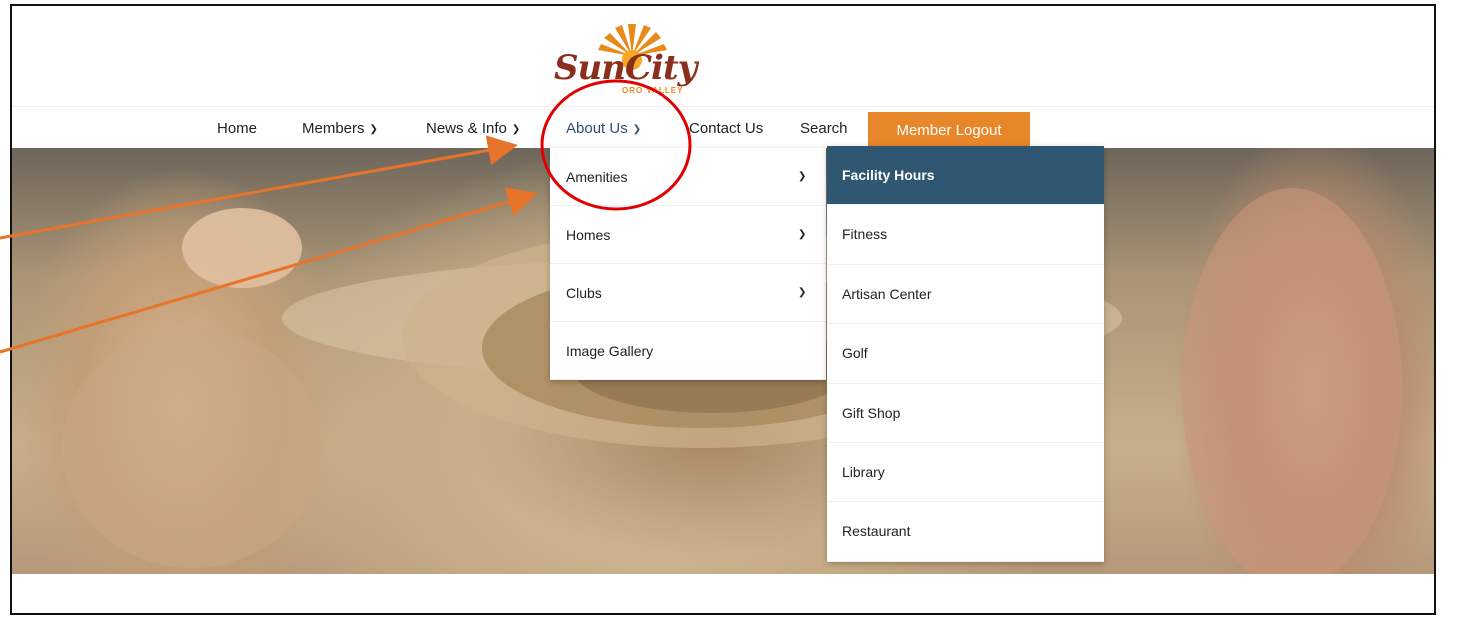  Describe the element at coordinates (688, 235) in the screenshot. I see `dropdown-item-homes: Homes ❯` at that location.